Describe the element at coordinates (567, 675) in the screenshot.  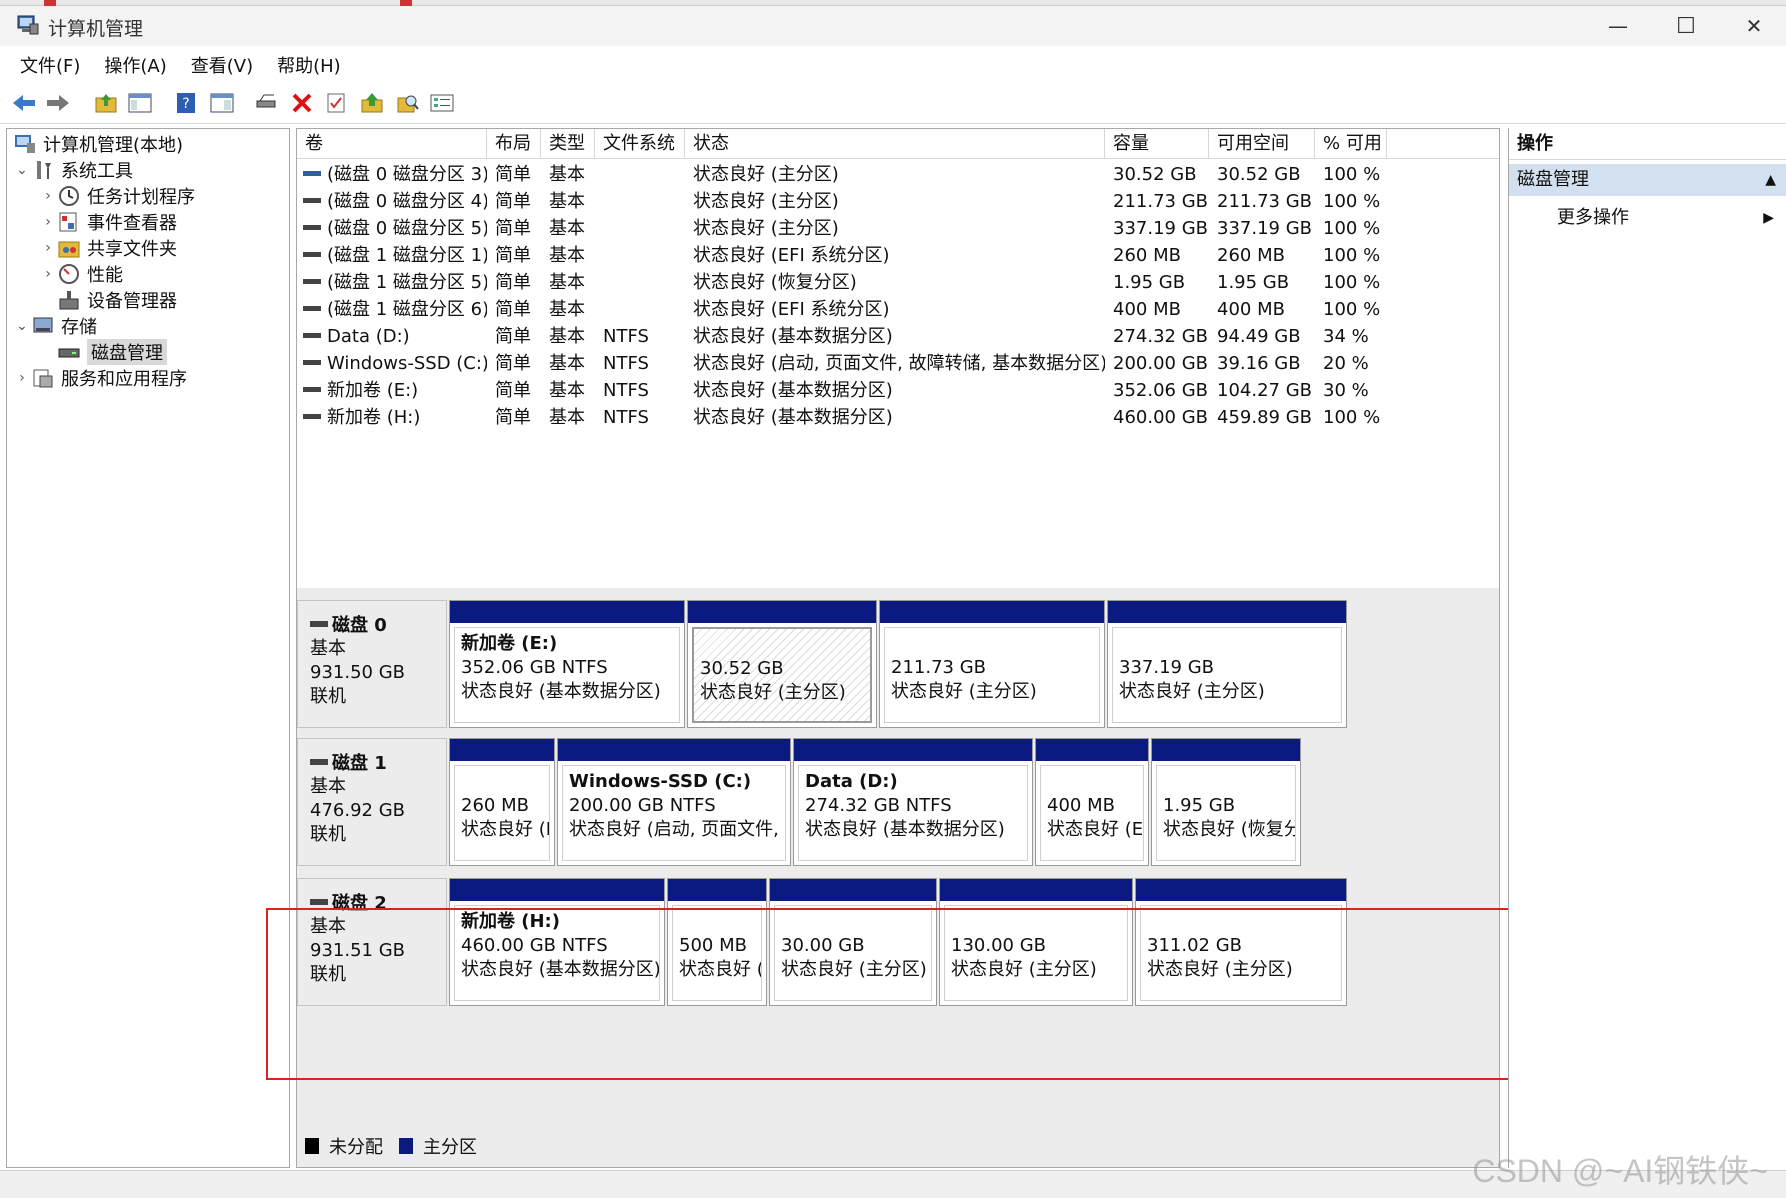
I see `partition-body: 新加卷 (E:) 352.06 GB NTFS 状态良好 (基本数据分区)` at that location.